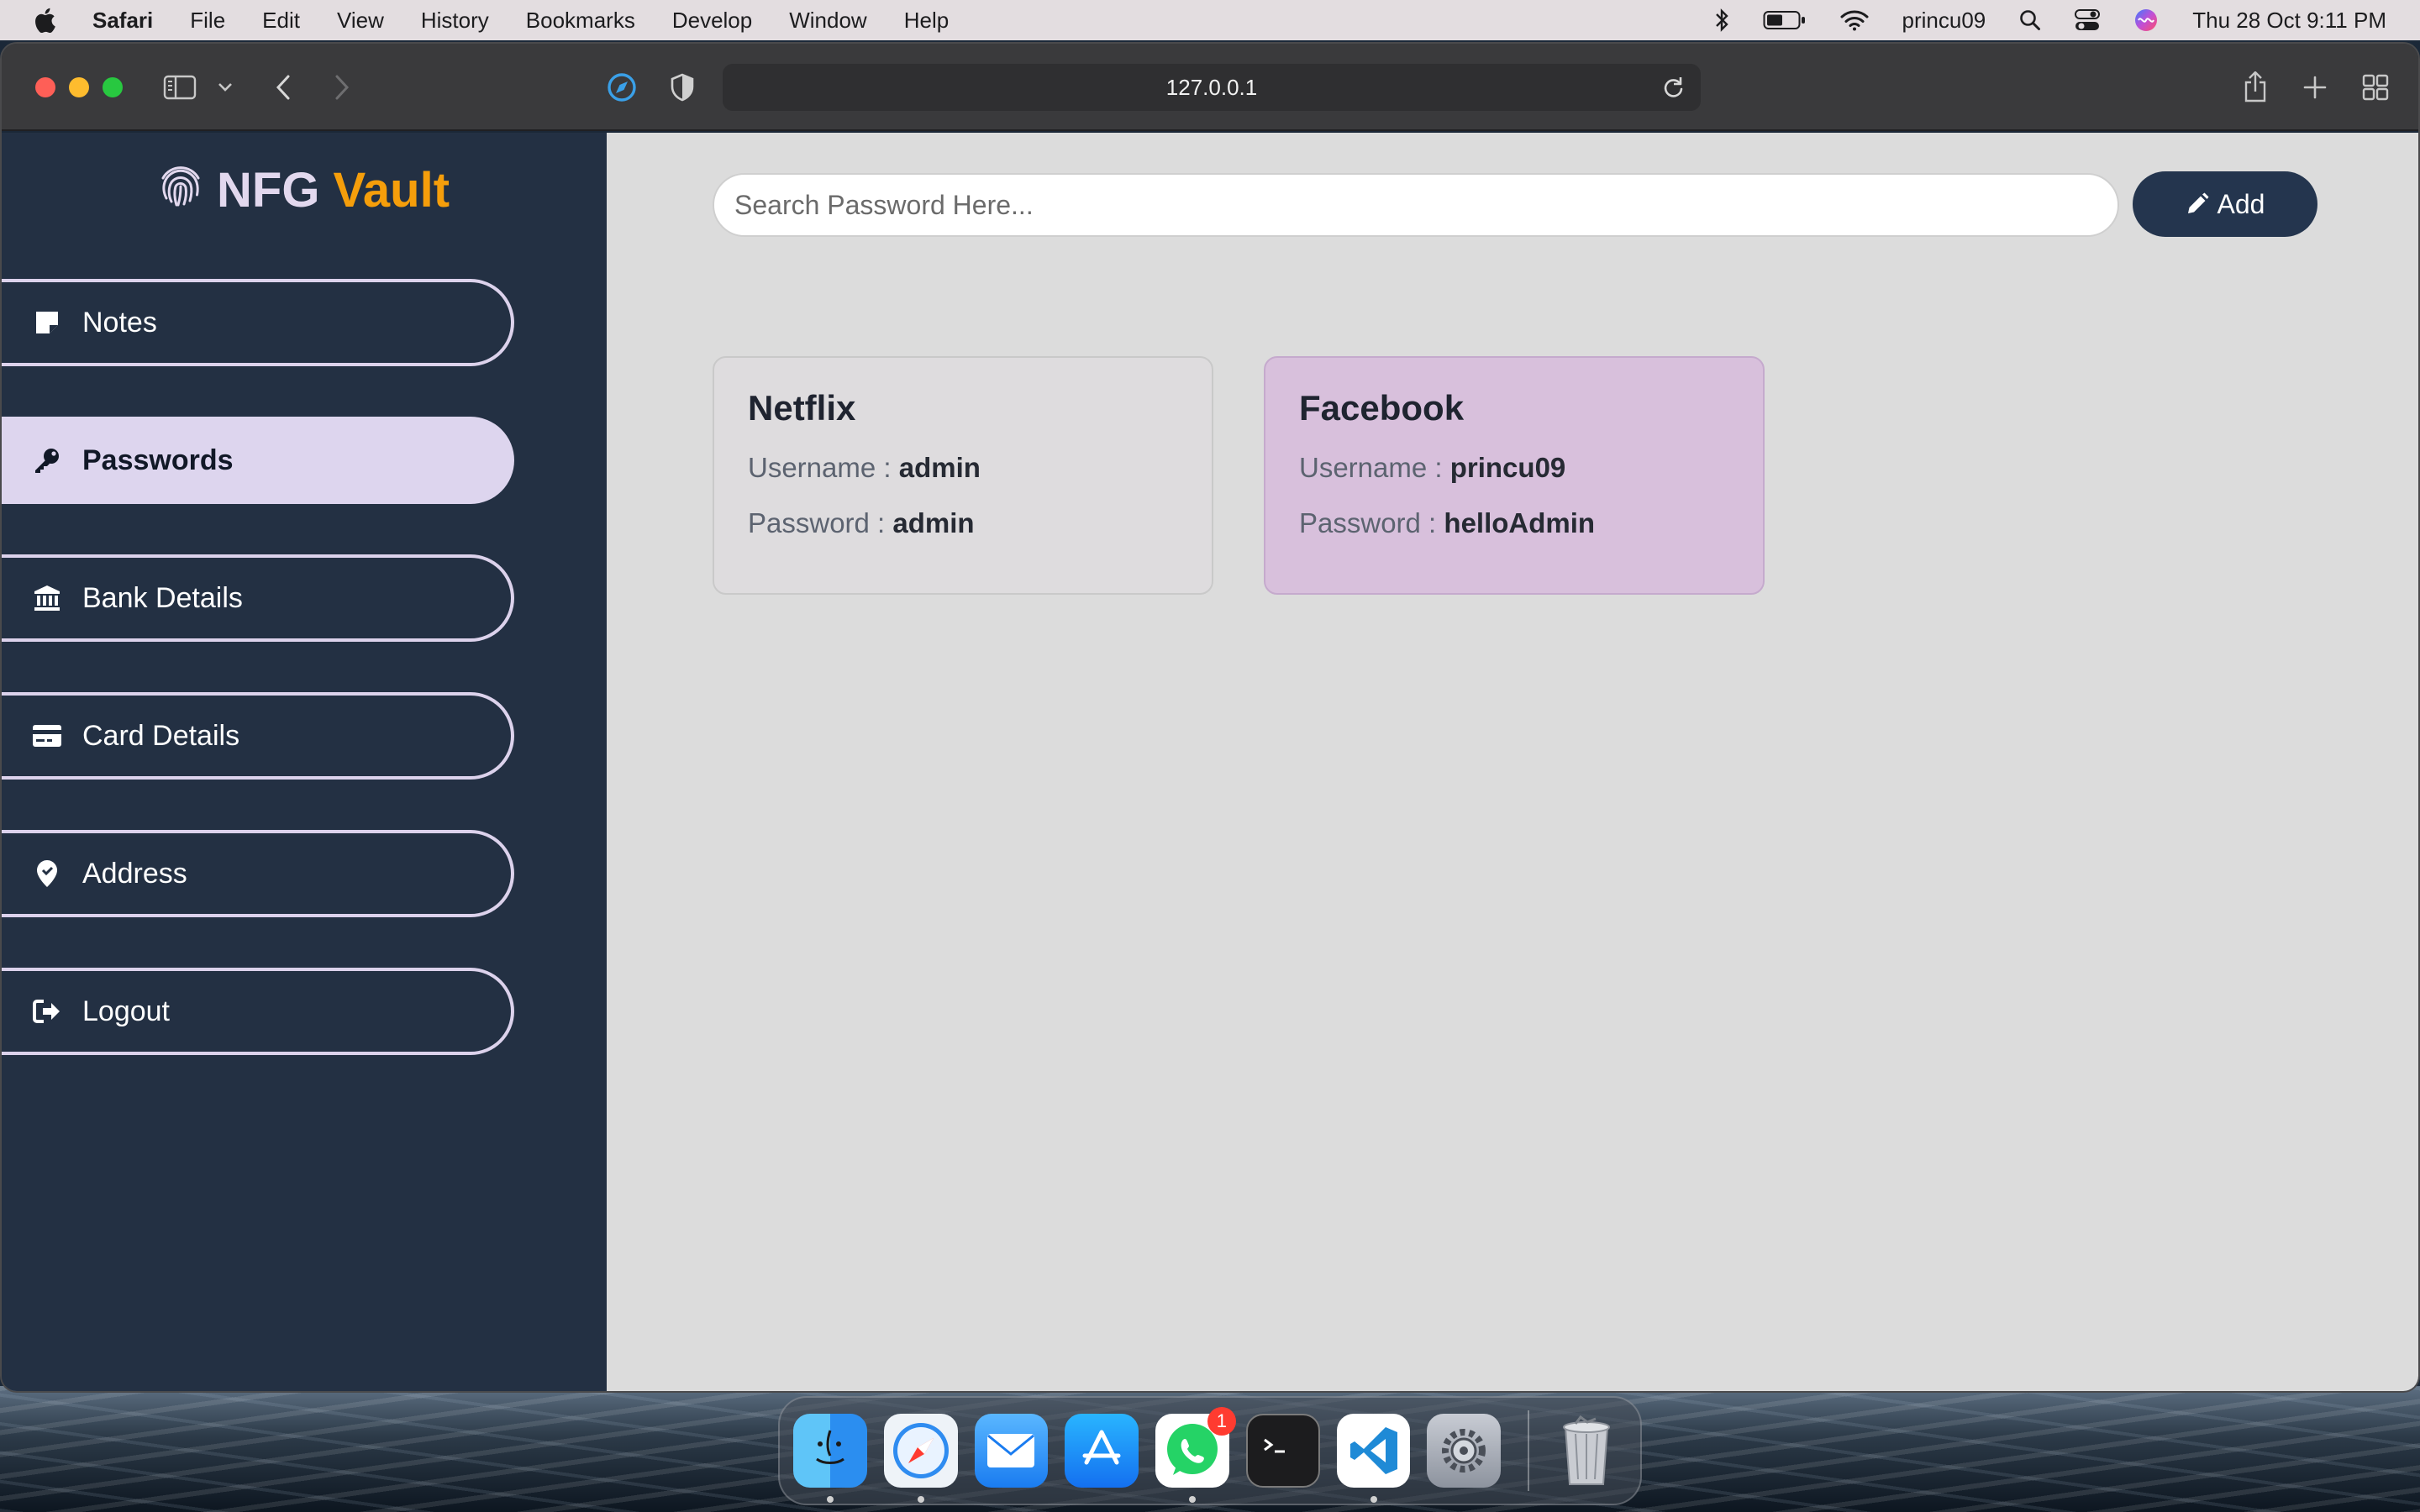 This screenshot has width=2420, height=1512. Describe the element at coordinates (281, 21) in the screenshot. I see `menu-edit: Edit` at that location.